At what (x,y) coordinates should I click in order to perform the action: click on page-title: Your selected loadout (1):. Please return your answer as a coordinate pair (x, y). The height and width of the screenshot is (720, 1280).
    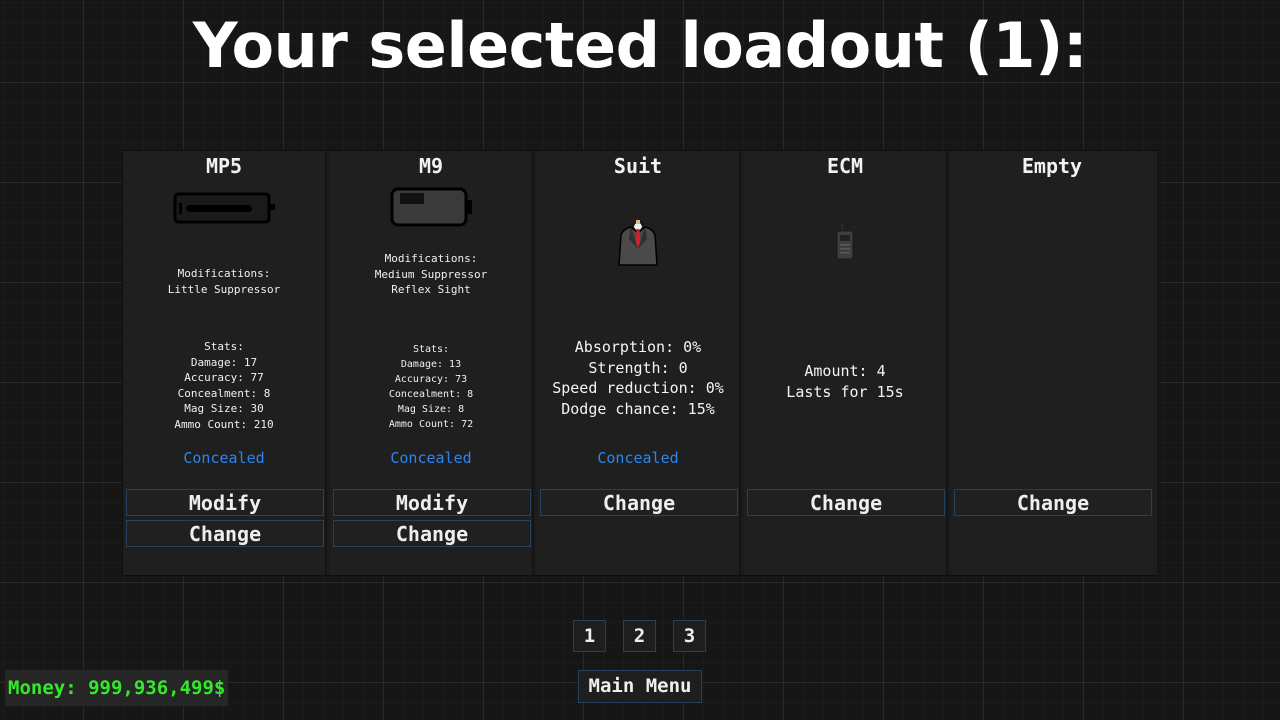
    Looking at the image, I should click on (640, 45).